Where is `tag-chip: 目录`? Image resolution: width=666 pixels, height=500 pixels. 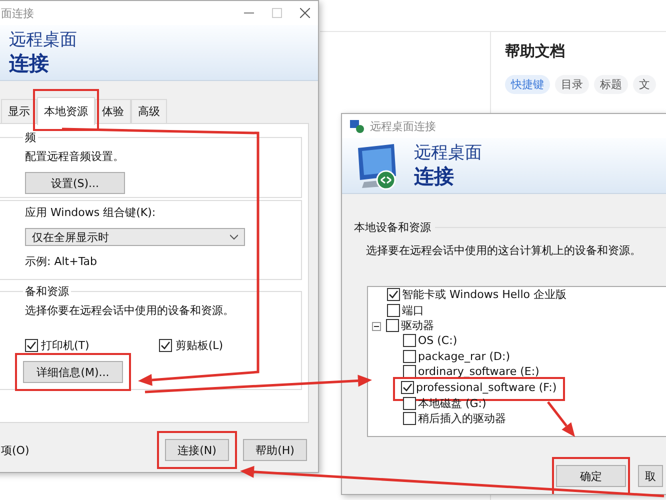
tag-chip: 目录 is located at coordinates (572, 84).